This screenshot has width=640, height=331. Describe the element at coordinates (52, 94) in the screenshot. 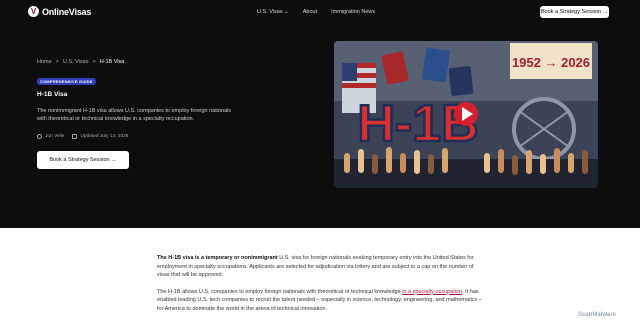

I see `page-title: H-1B Visa` at that location.